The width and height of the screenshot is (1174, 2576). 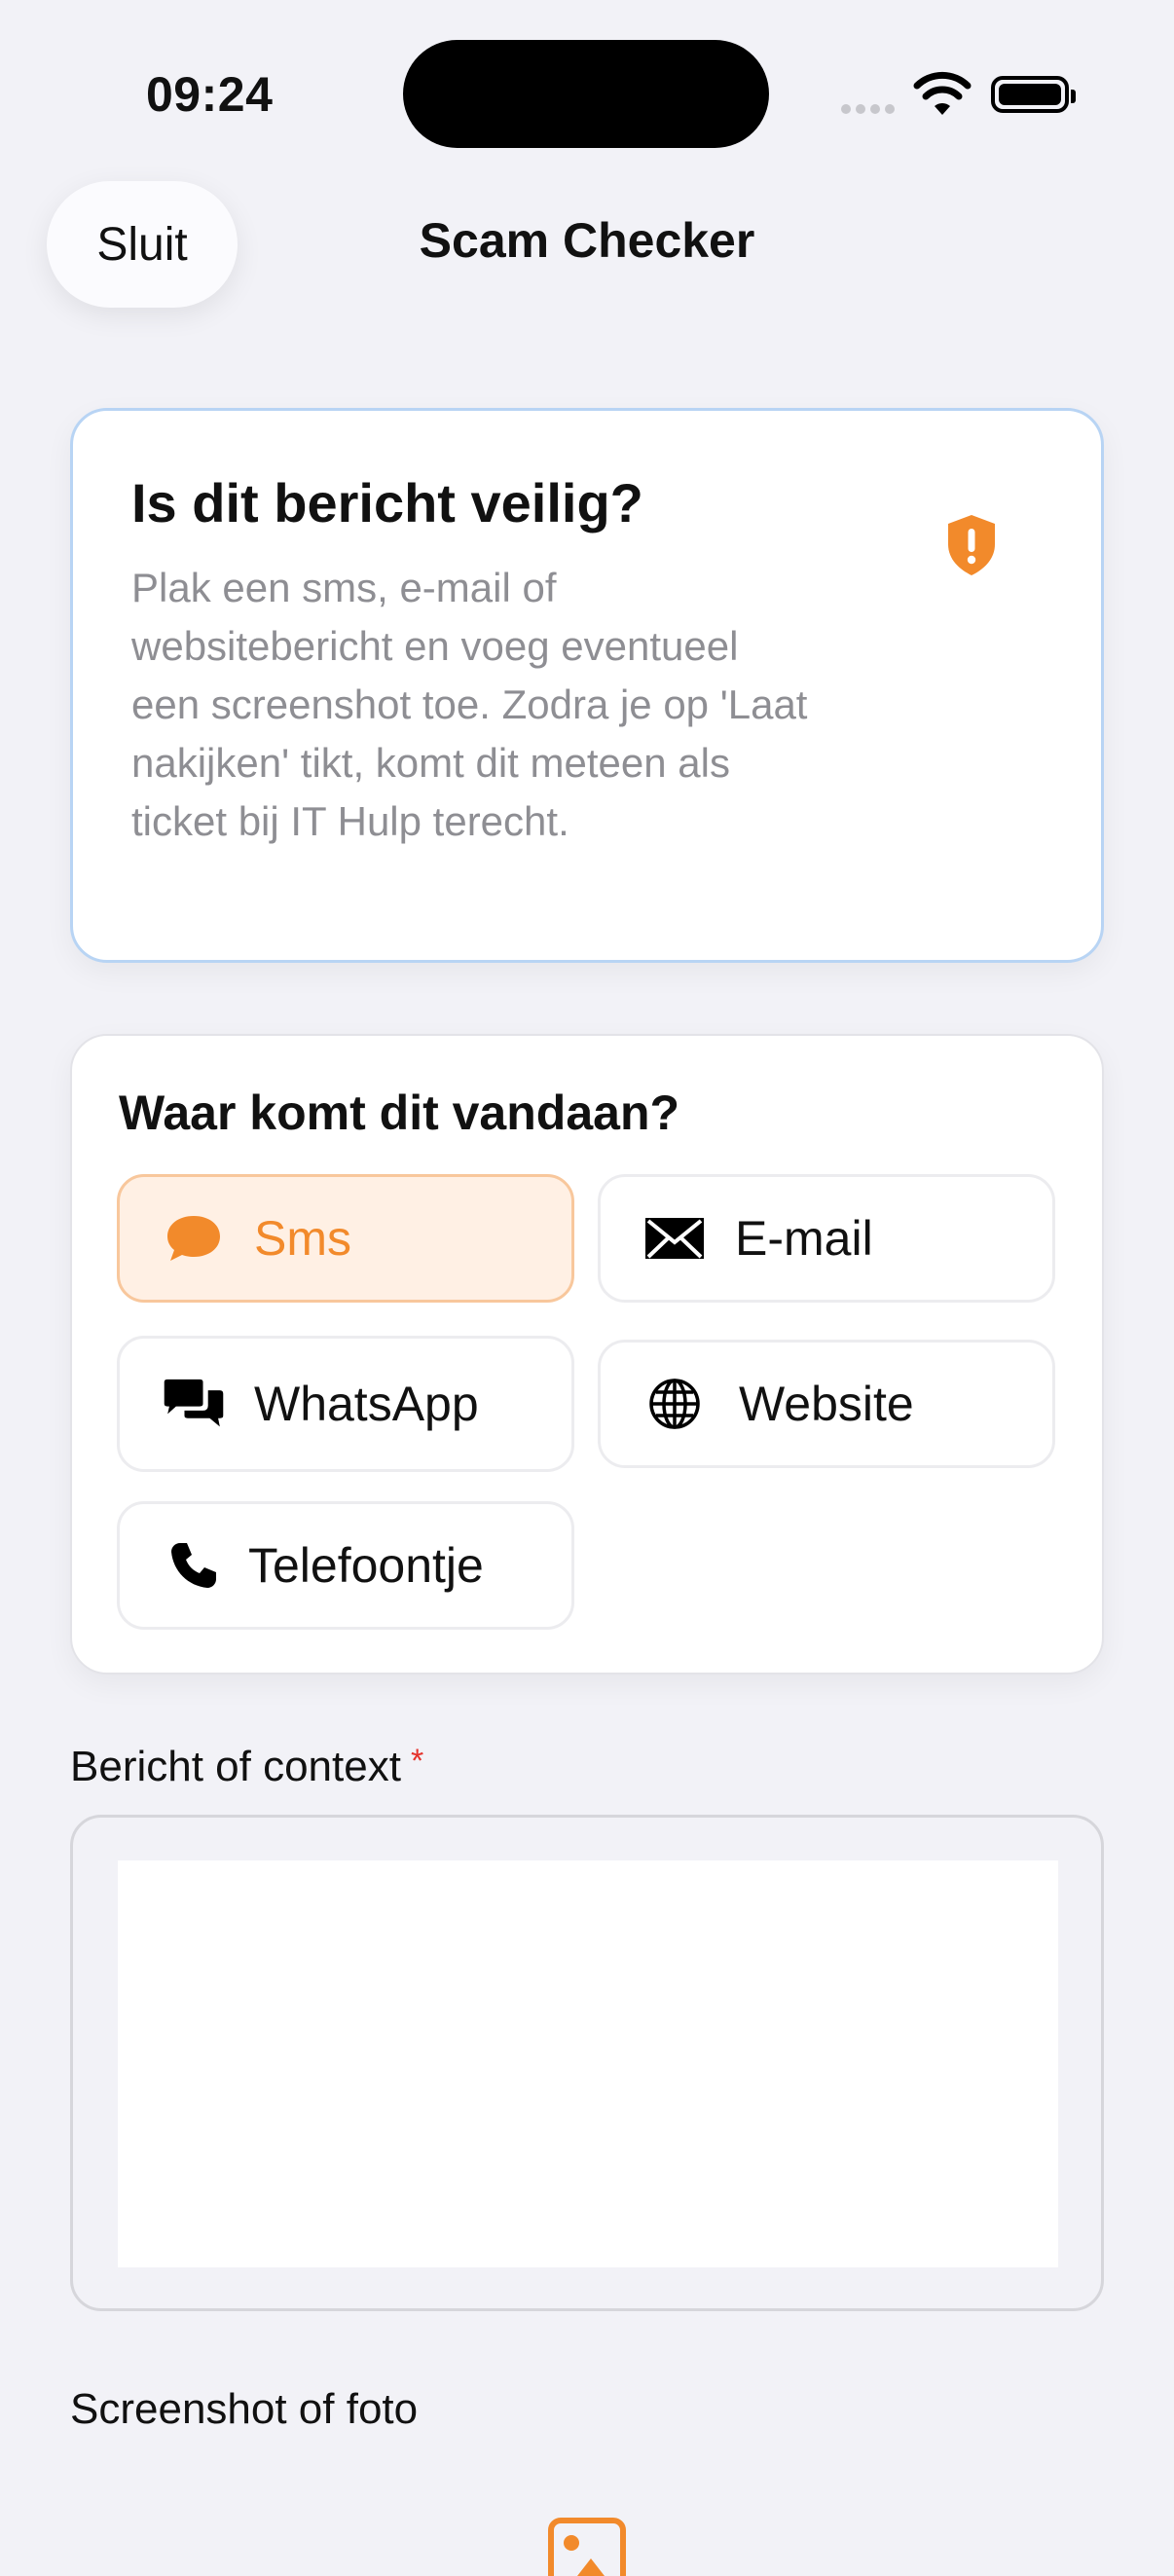 I want to click on required-mark: *, so click(x=417, y=1761).